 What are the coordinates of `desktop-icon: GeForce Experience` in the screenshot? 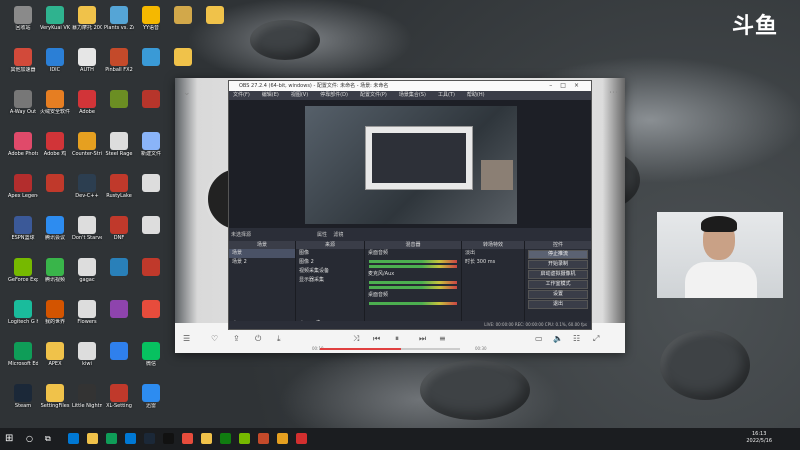 It's located at (23, 270).